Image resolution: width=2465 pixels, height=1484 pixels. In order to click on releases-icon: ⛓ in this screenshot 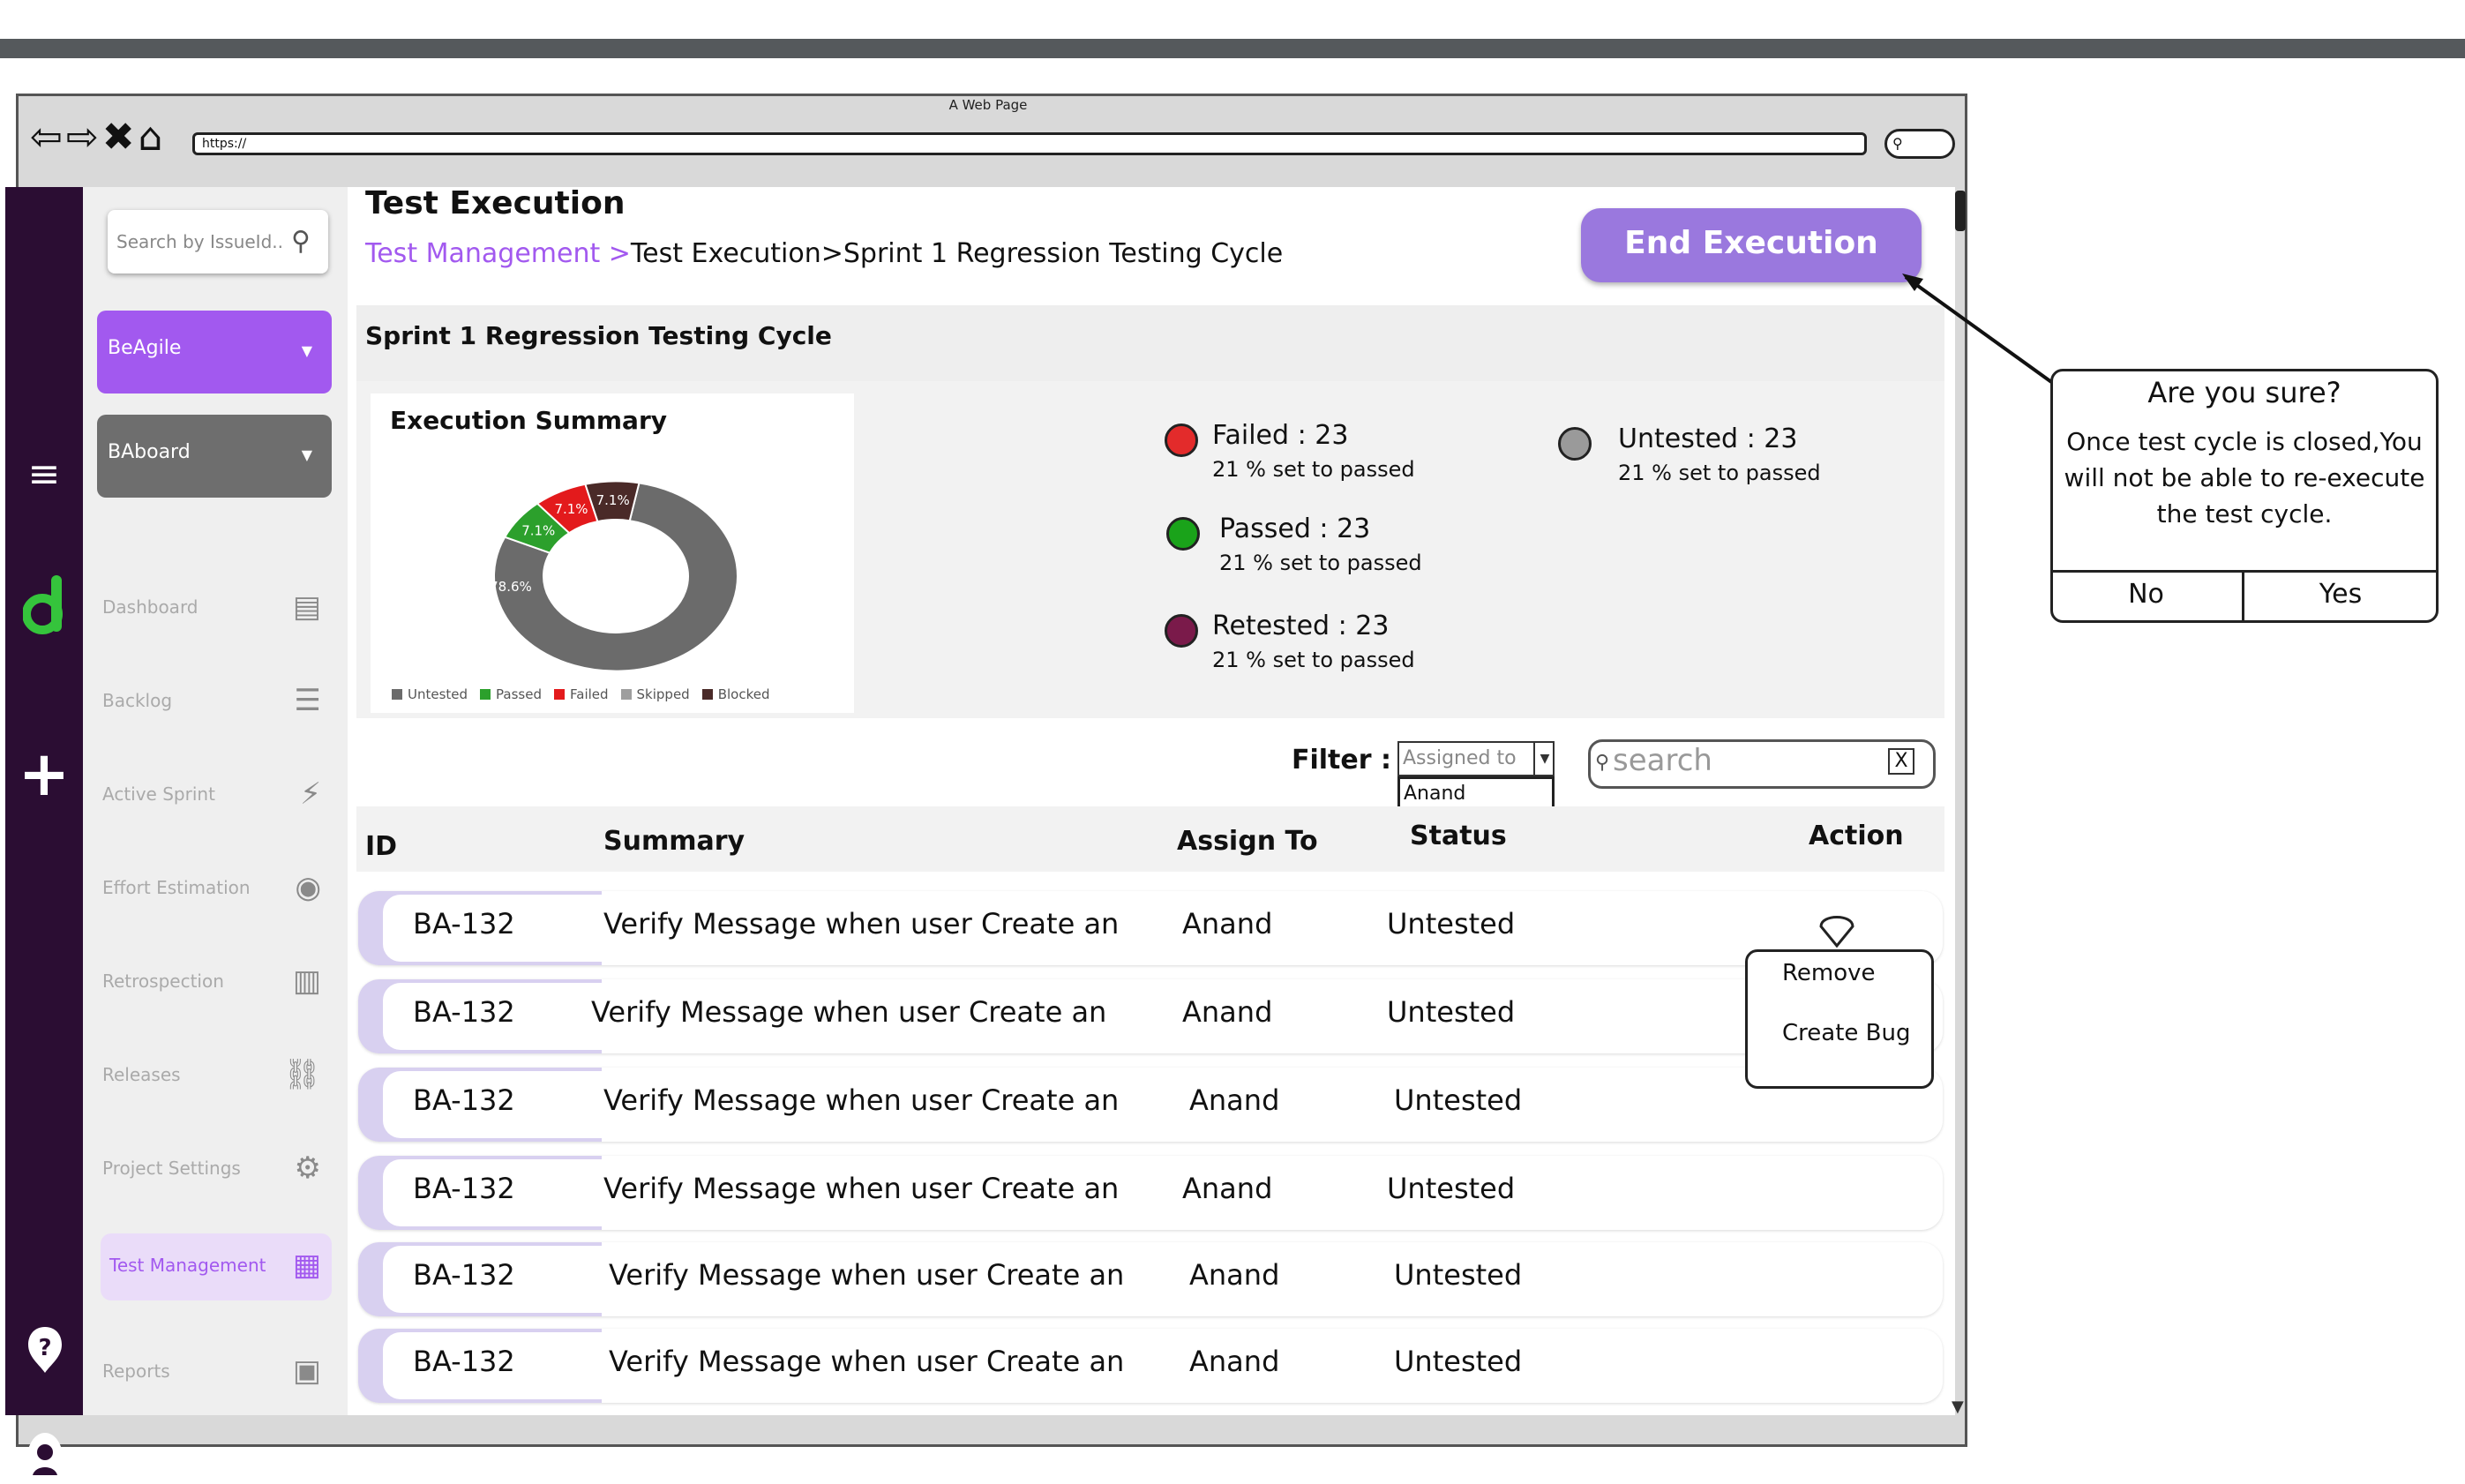, I will do `click(301, 1074)`.